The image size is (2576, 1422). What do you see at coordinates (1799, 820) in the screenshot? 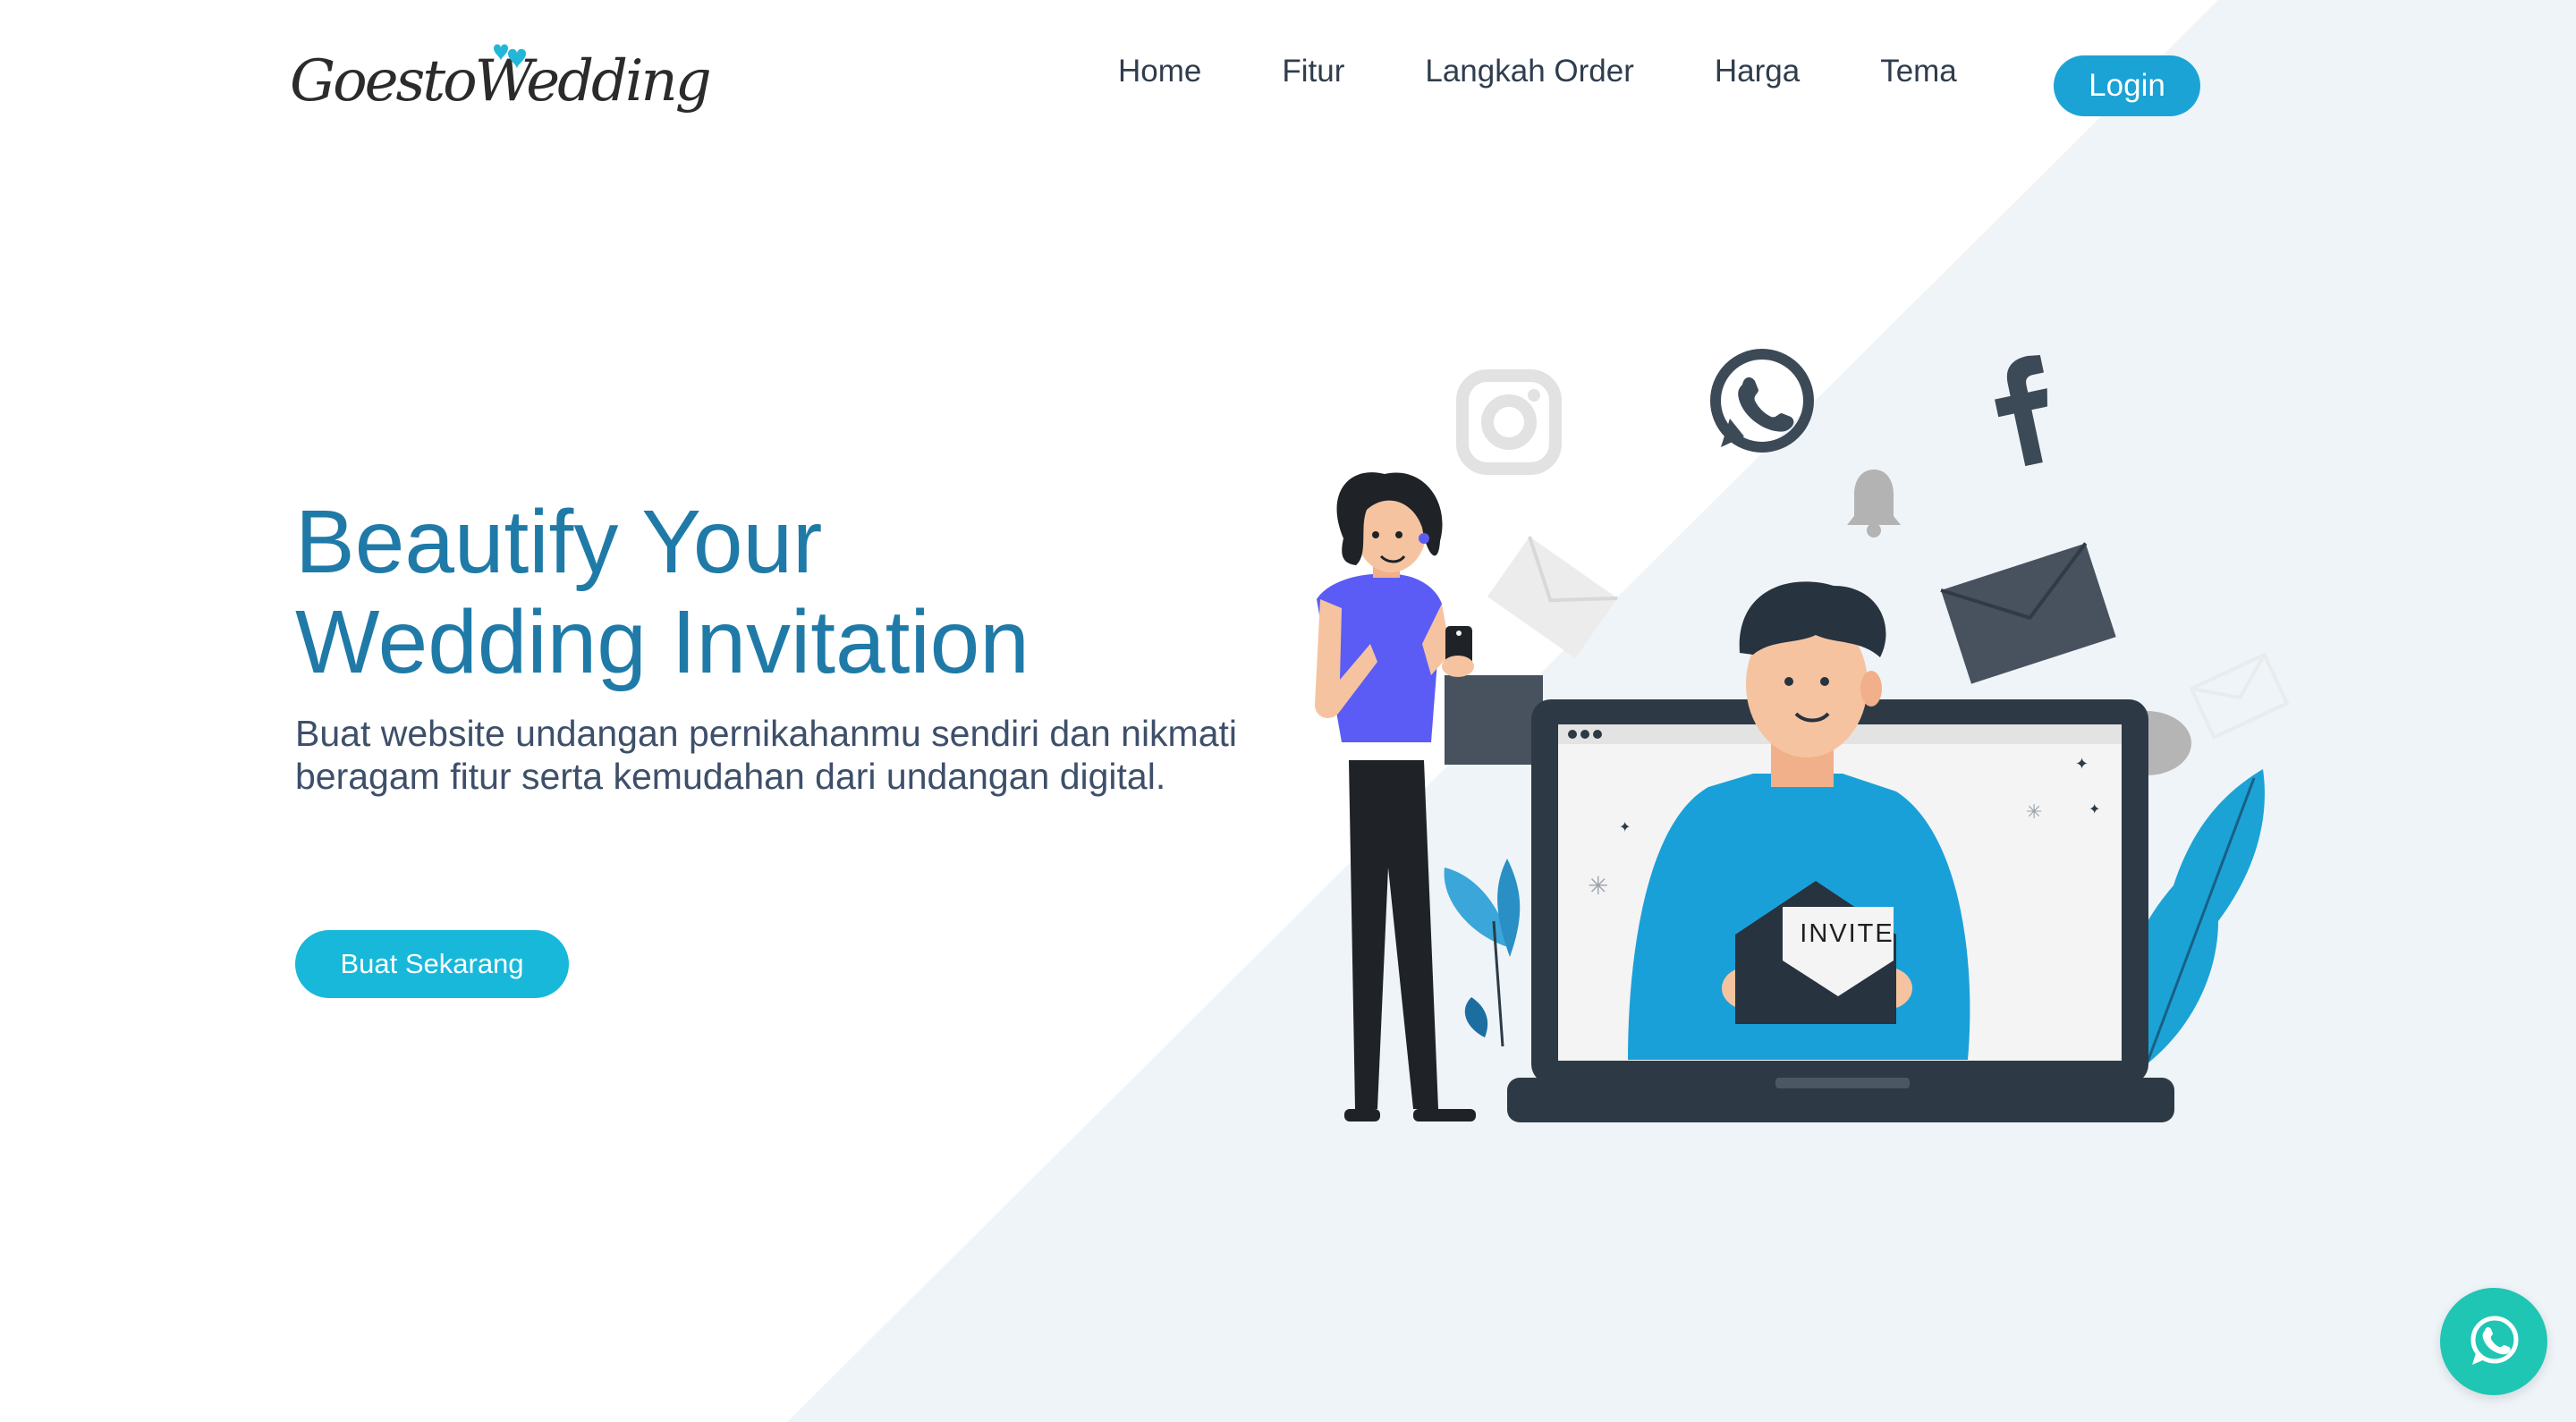
I see `man-figure` at bounding box center [1799, 820].